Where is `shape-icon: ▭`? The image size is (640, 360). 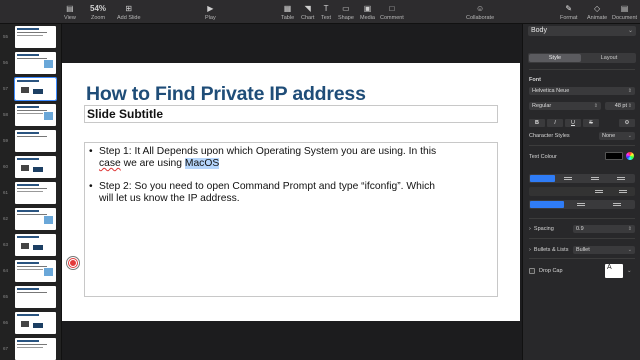
shape-icon: ▭ is located at coordinates (346, 8).